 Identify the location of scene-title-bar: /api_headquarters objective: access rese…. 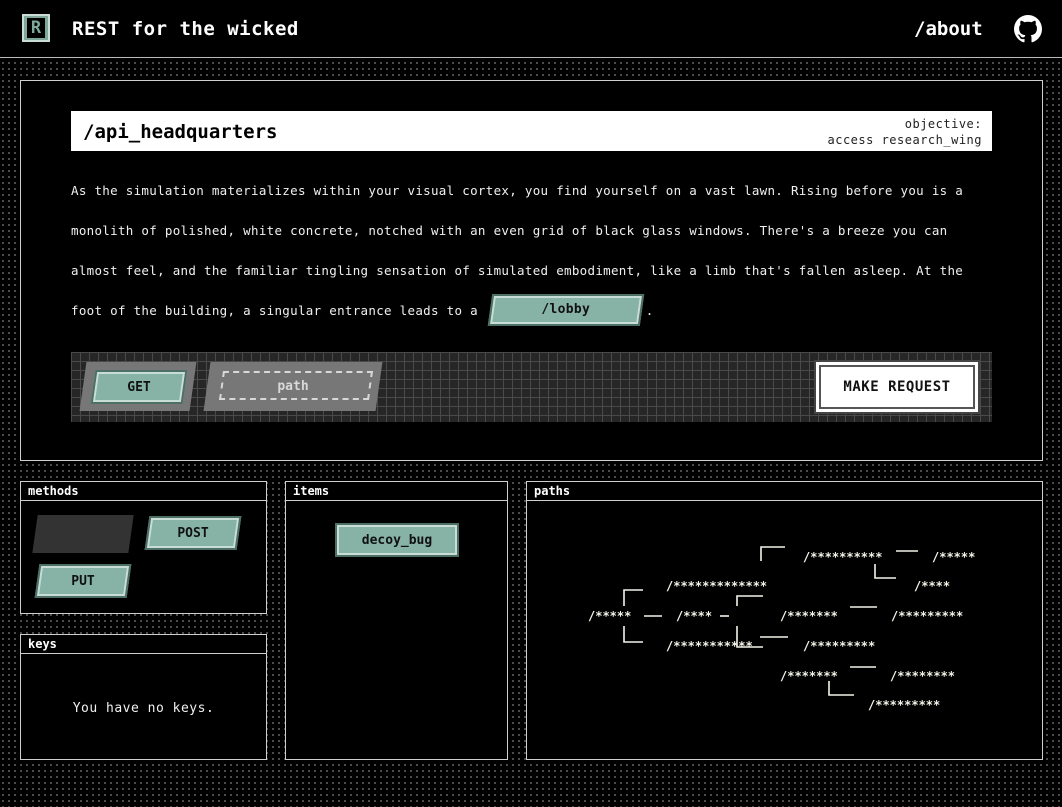
(531, 131).